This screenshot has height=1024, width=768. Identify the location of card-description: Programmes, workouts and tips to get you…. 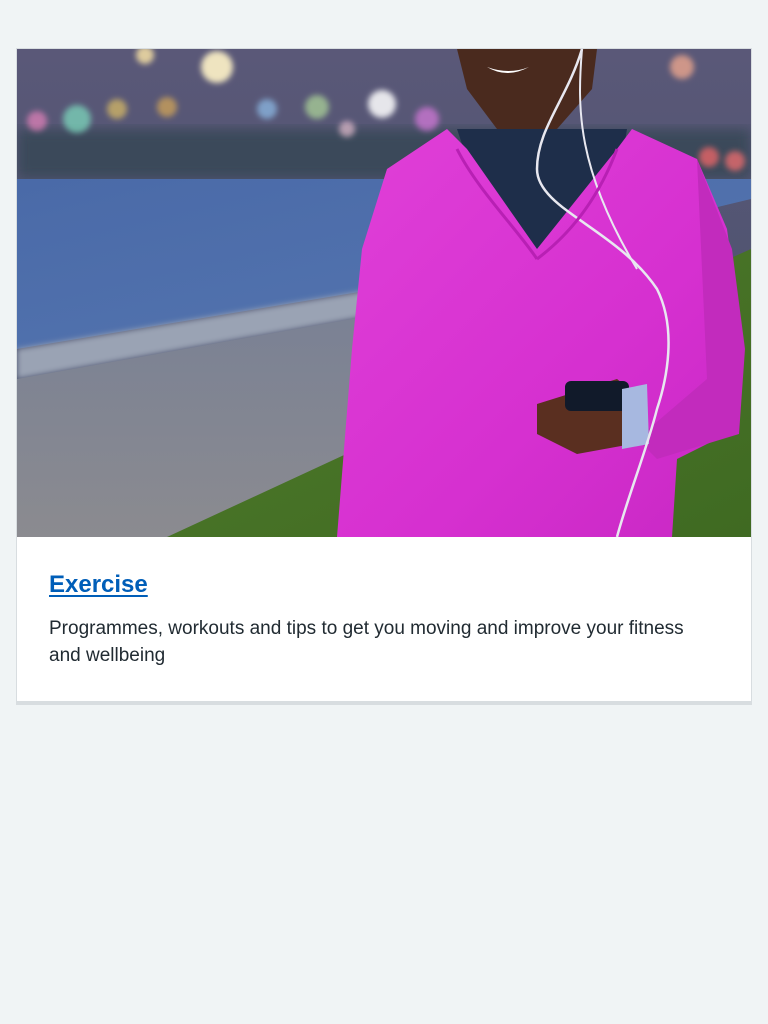
(366, 642).